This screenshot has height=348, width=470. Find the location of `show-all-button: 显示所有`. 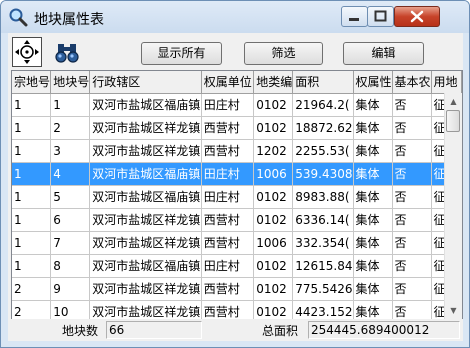

show-all-button: 显示所有 is located at coordinates (181, 53).